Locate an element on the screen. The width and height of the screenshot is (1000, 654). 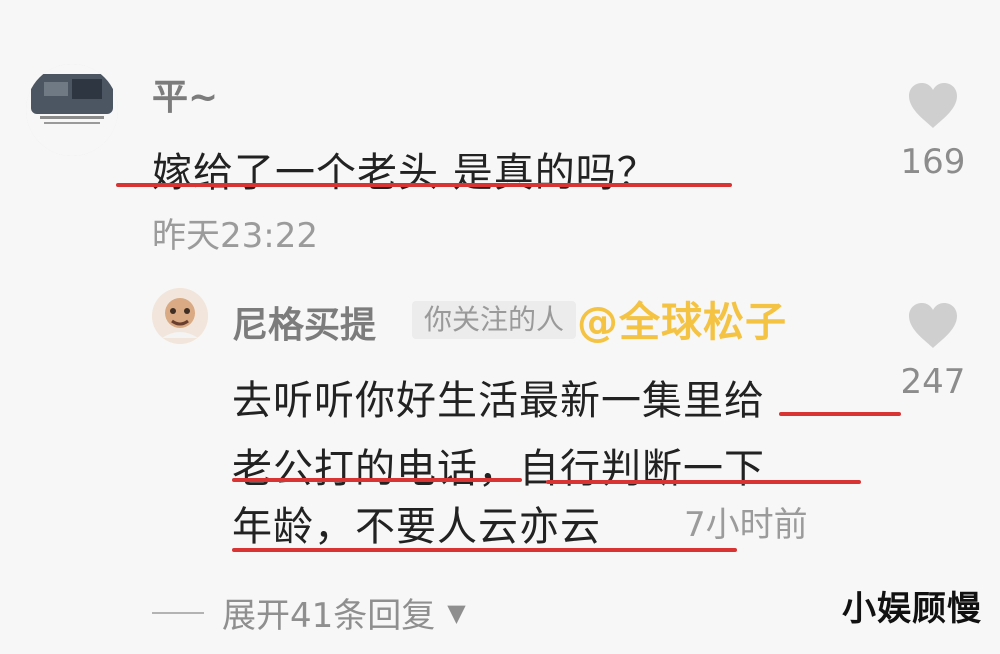
reply-underline-2b is located at coordinates (703, 482).